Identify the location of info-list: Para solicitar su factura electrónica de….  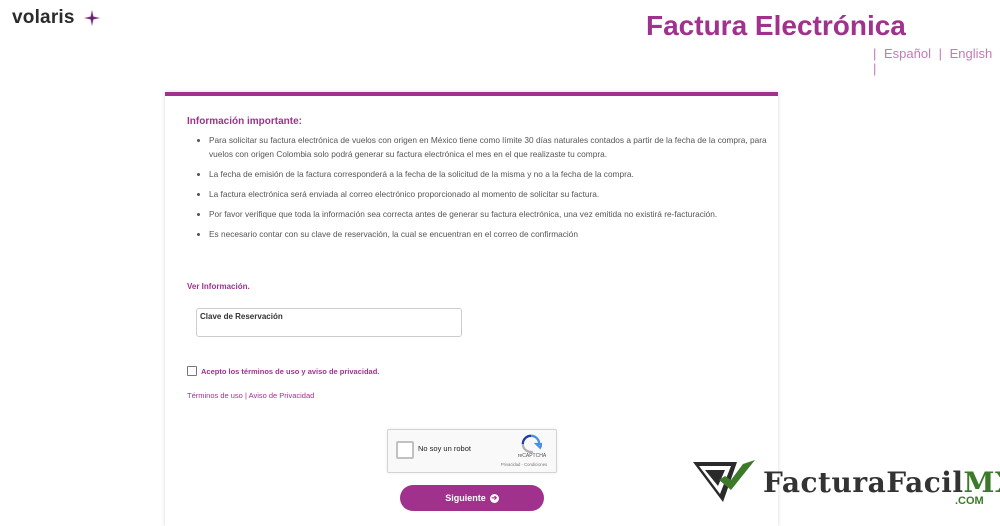
(484, 190).